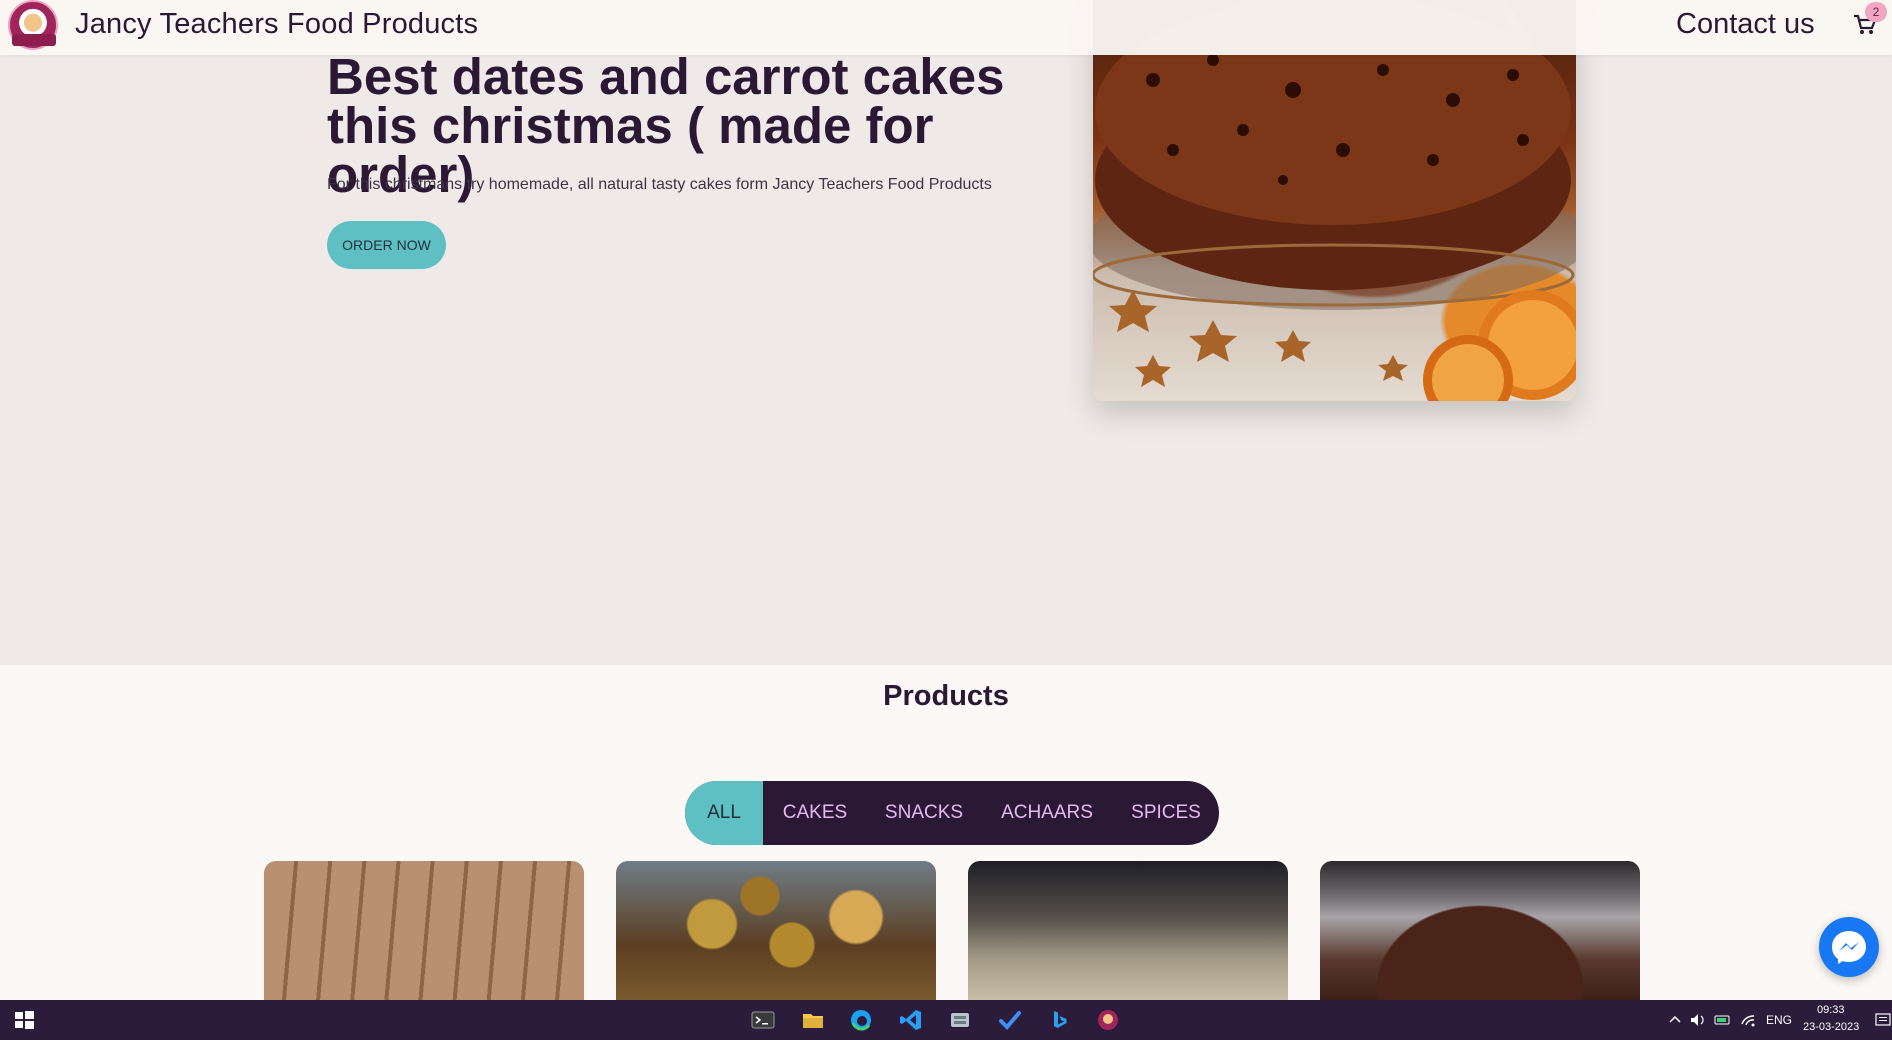 The height and width of the screenshot is (1040, 1892). Describe the element at coordinates (1047, 813) in the screenshot. I see `tab-achaars: ACHAARS` at that location.